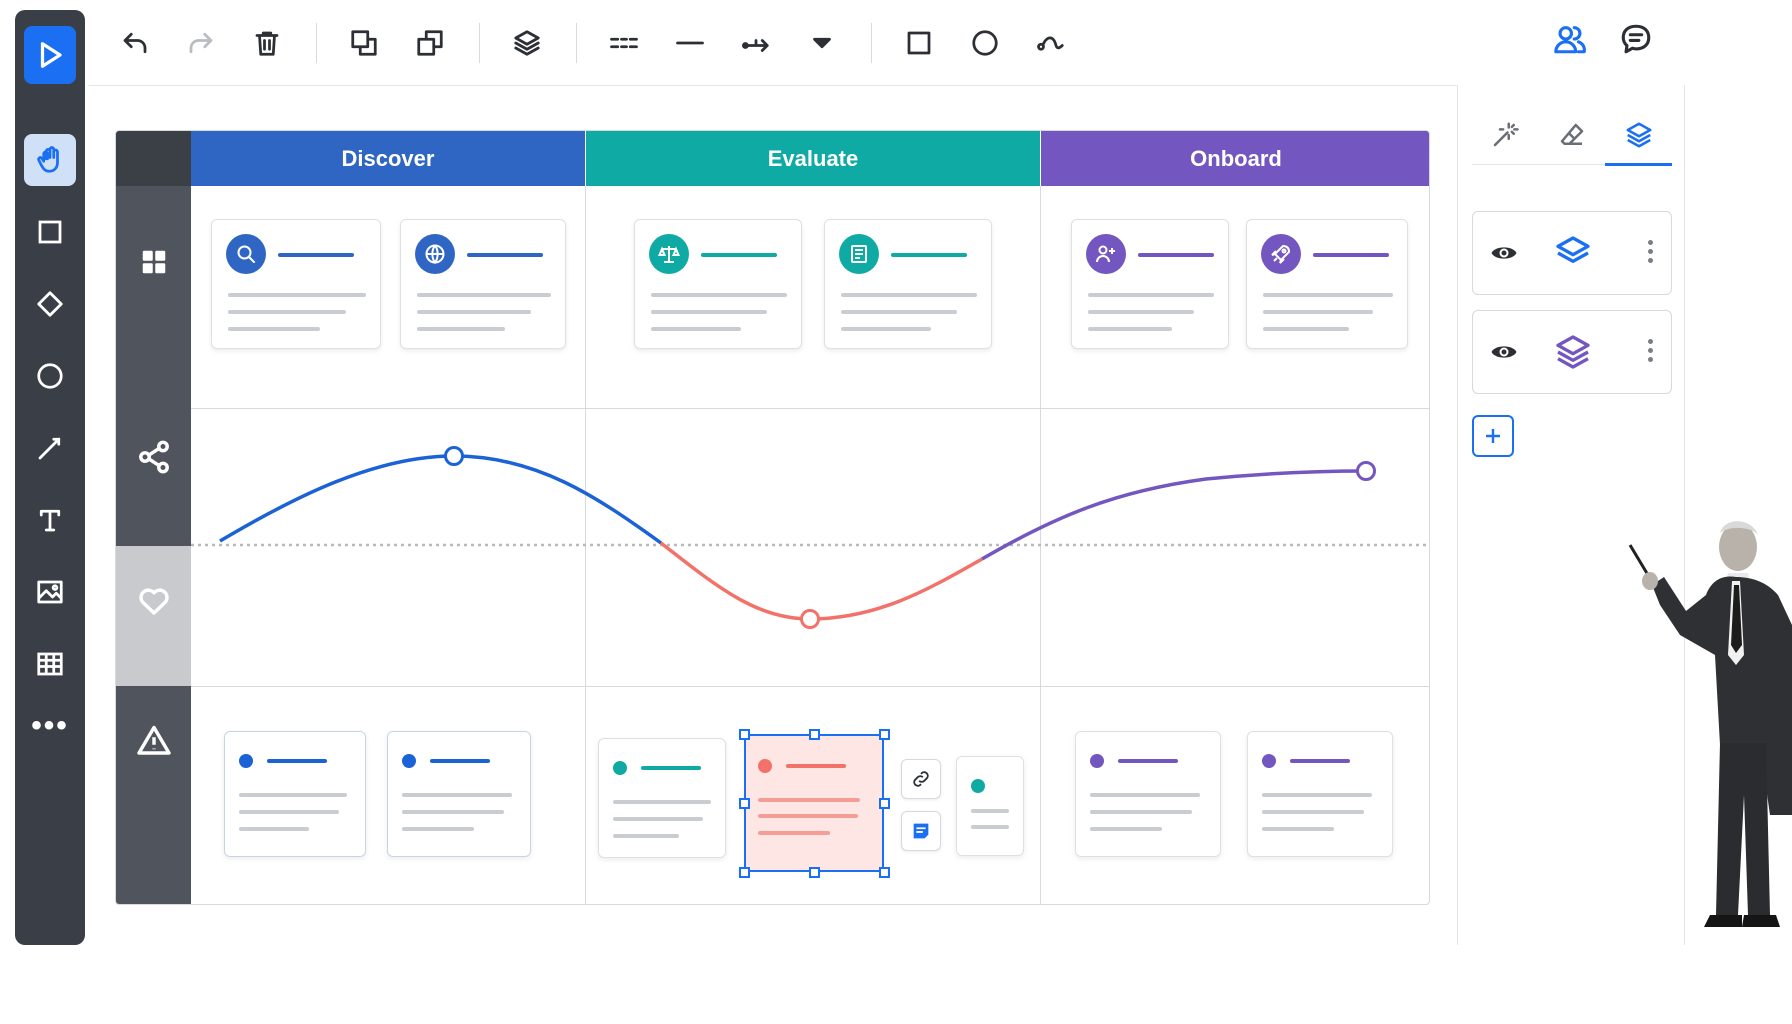 The height and width of the screenshot is (1024, 1792). What do you see at coordinates (454, 456) in the screenshot?
I see `curve-point-peak` at bounding box center [454, 456].